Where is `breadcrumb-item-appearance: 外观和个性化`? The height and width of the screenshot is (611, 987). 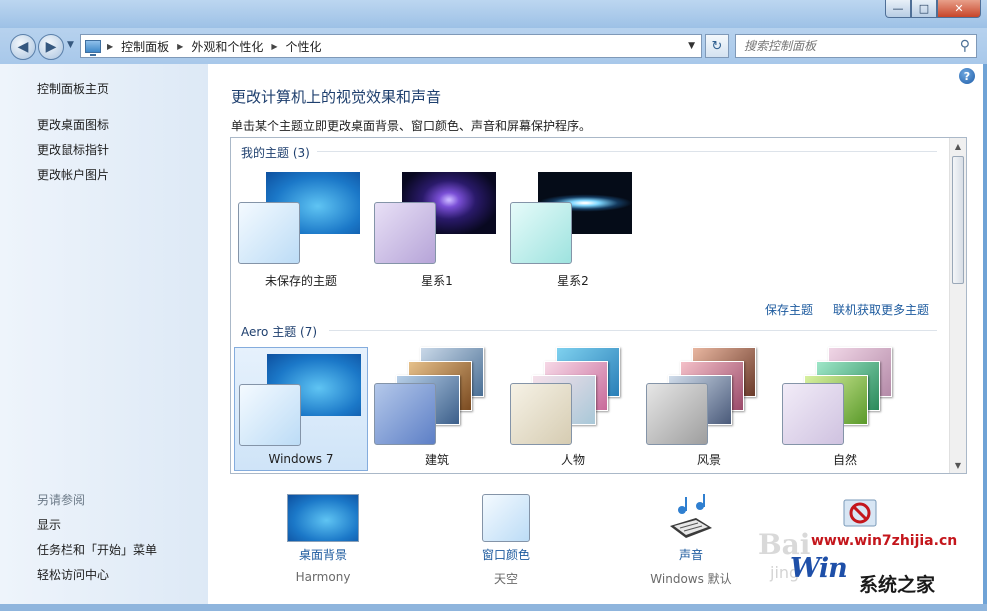 breadcrumb-item-appearance: 外观和个性化 is located at coordinates (227, 46).